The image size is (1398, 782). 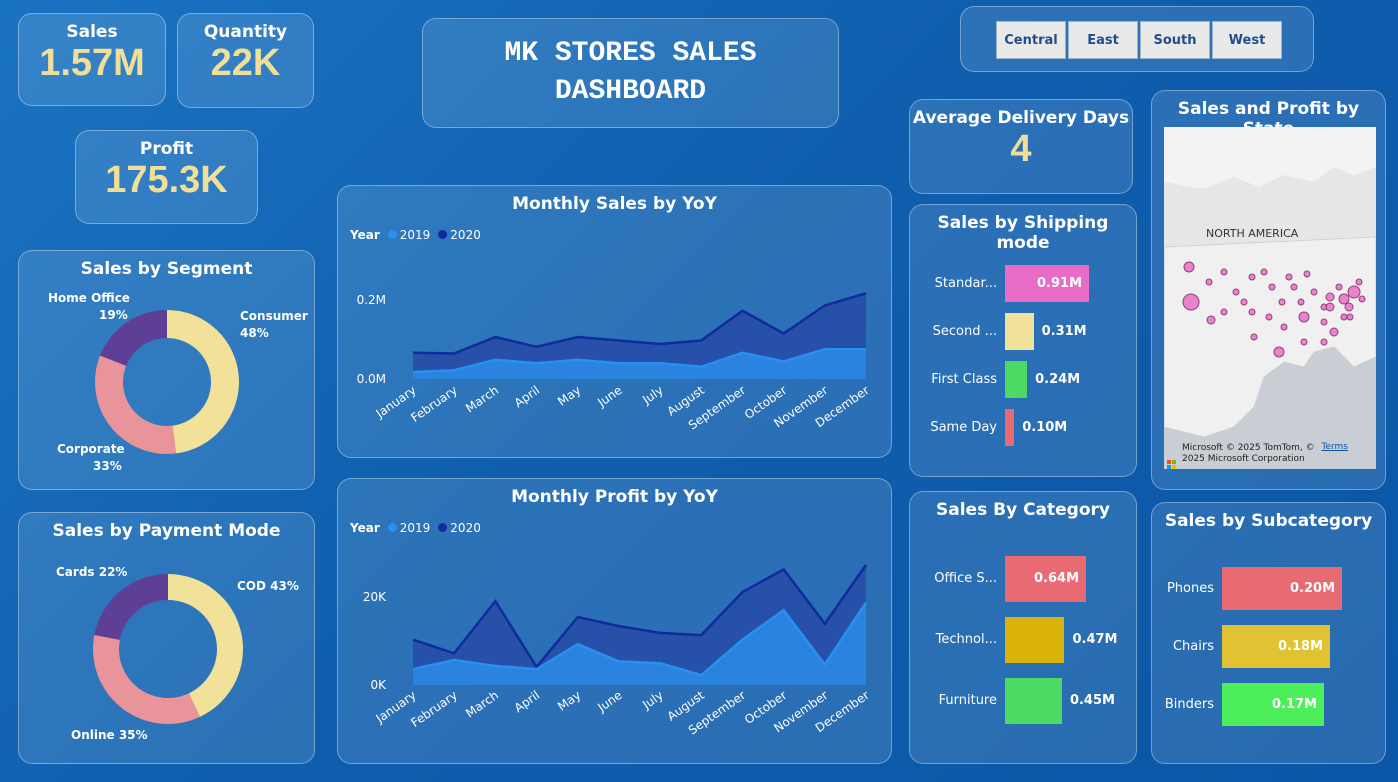 I want to click on x-tick-label: February, so click(x=434, y=709).